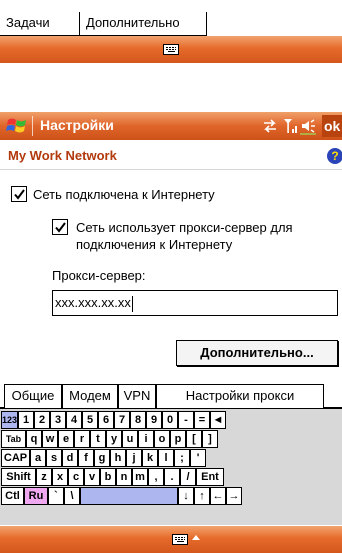 The height and width of the screenshot is (553, 342). What do you see at coordinates (170, 420) in the screenshot?
I see `key-0: 0` at bounding box center [170, 420].